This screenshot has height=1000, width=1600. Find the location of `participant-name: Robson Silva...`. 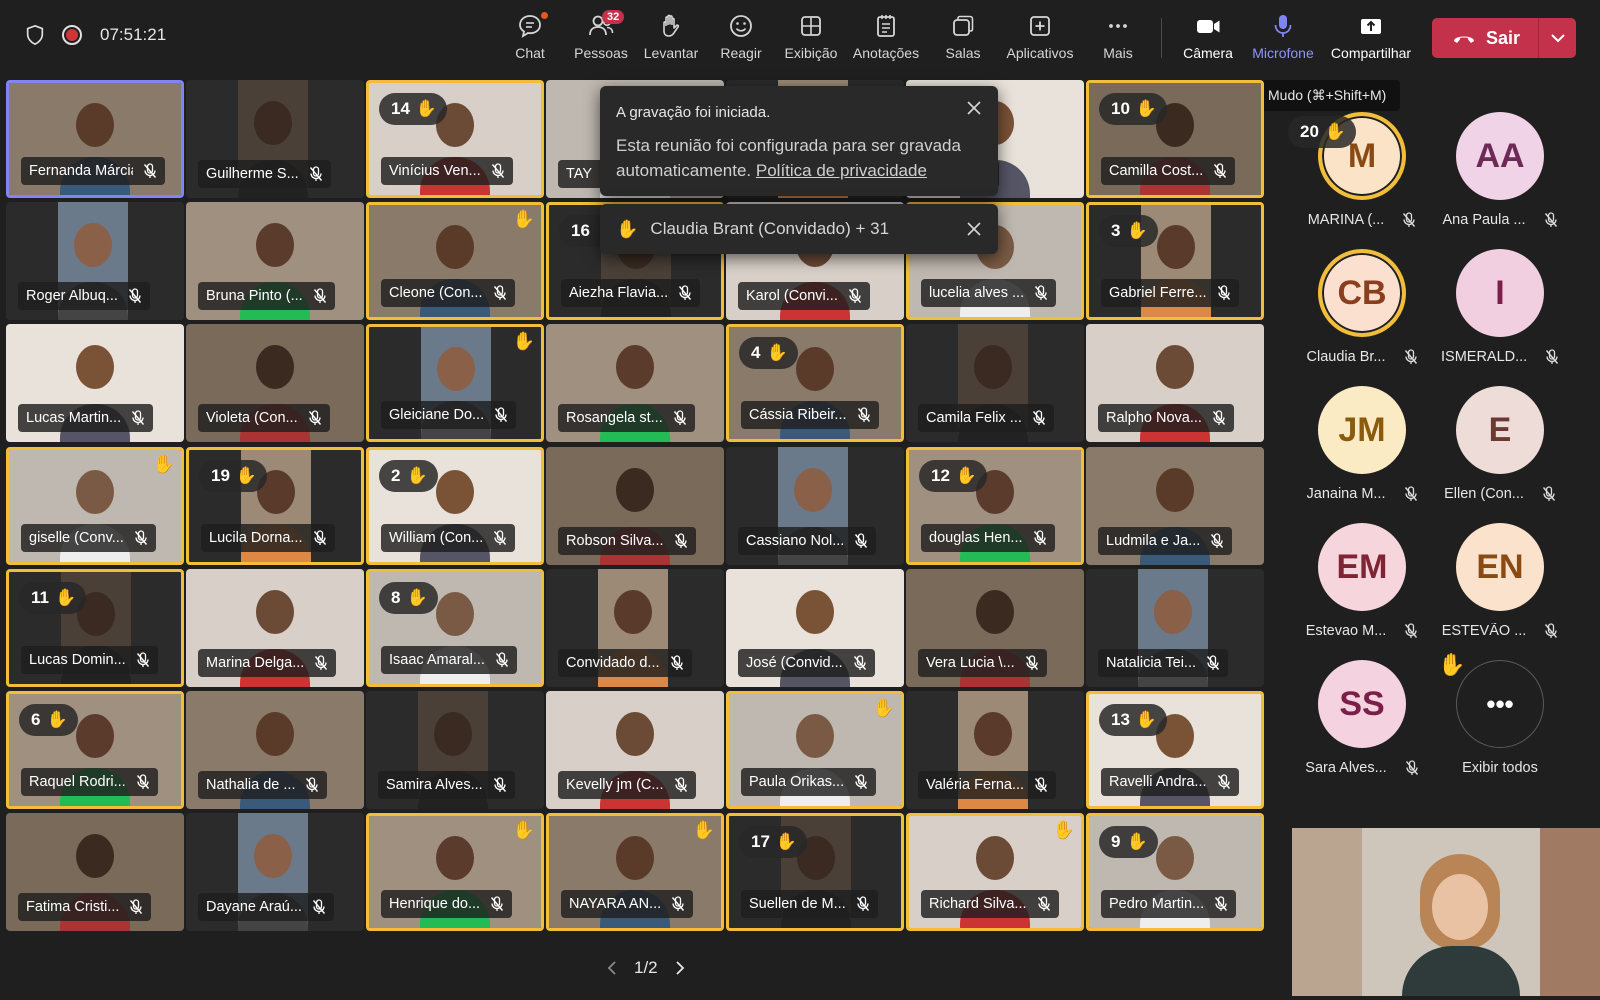

participant-name: Robson Silva... is located at coordinates (615, 541).